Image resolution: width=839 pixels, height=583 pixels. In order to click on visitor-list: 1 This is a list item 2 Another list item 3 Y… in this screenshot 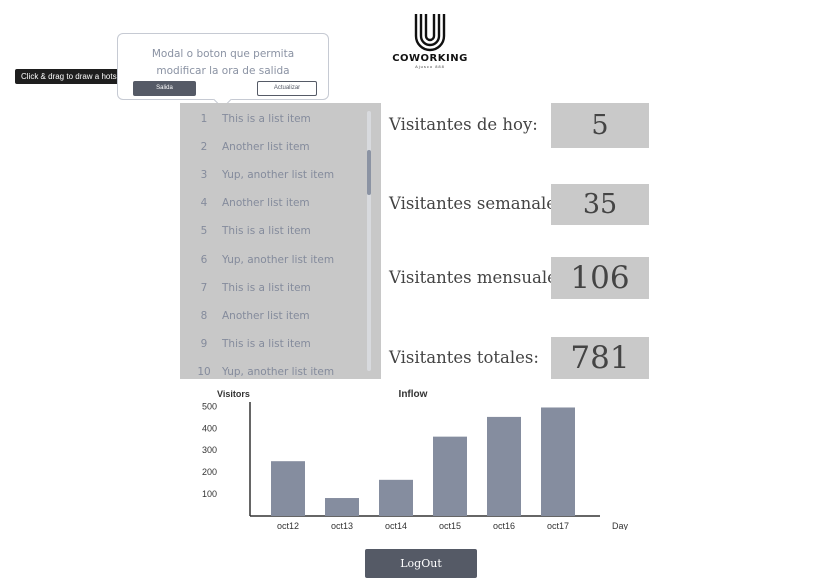, I will do `click(280, 241)`.